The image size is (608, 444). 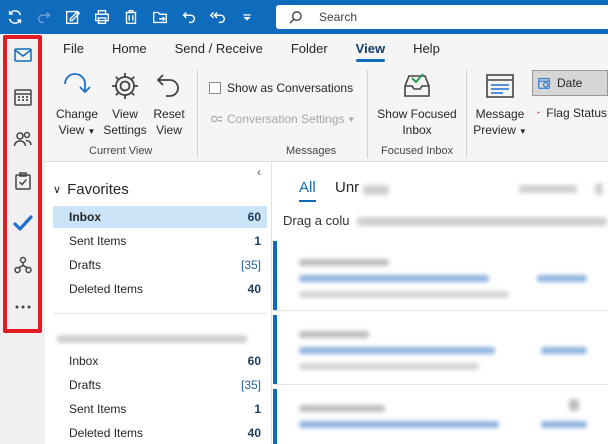 What do you see at coordinates (22, 139) in the screenshot?
I see `people-icon` at bounding box center [22, 139].